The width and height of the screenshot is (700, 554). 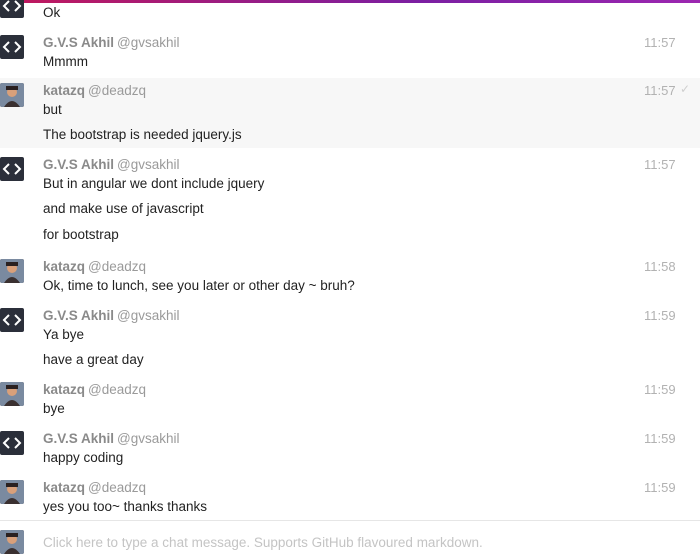 What do you see at coordinates (52, 12) in the screenshot?
I see `message-text: Ok` at bounding box center [52, 12].